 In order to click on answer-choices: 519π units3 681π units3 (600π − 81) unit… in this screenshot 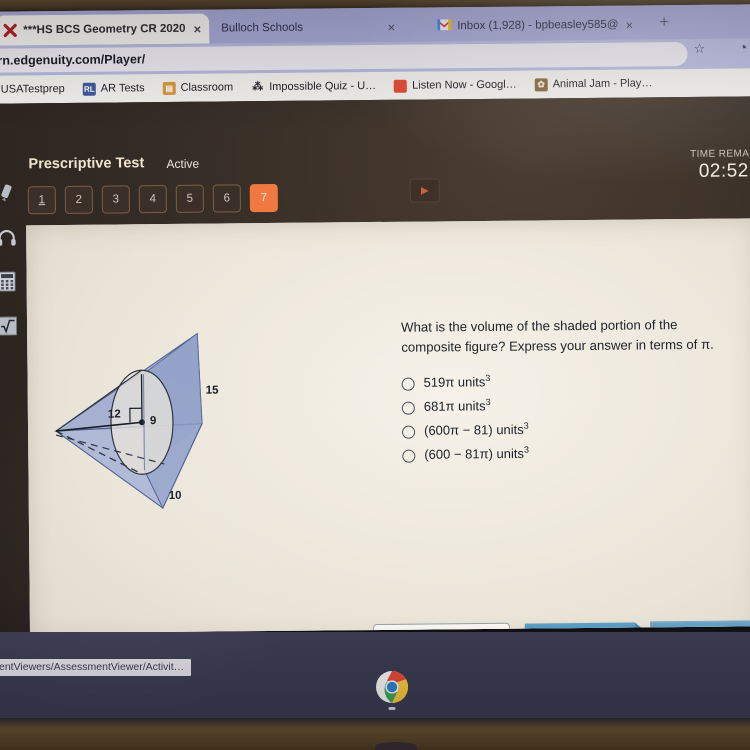, I will do `click(567, 420)`.